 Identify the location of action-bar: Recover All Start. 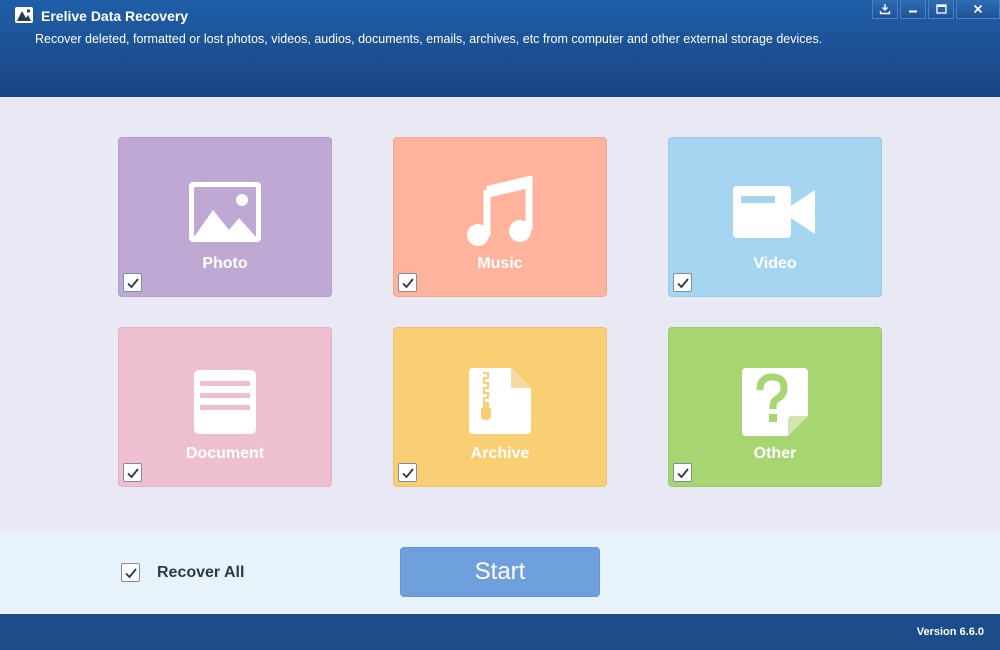
(500, 572).